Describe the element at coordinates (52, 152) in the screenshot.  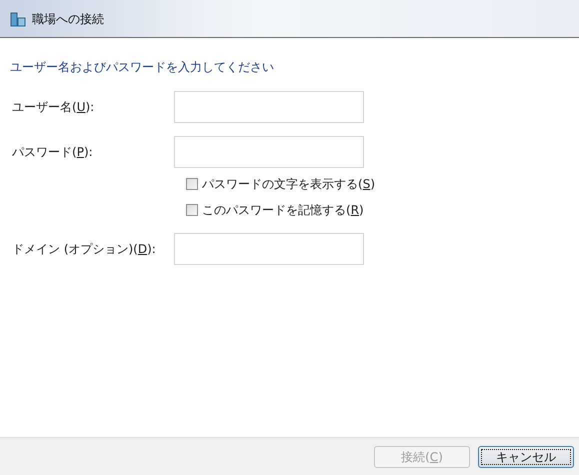
I see `field-label: パスワード(P):` at that location.